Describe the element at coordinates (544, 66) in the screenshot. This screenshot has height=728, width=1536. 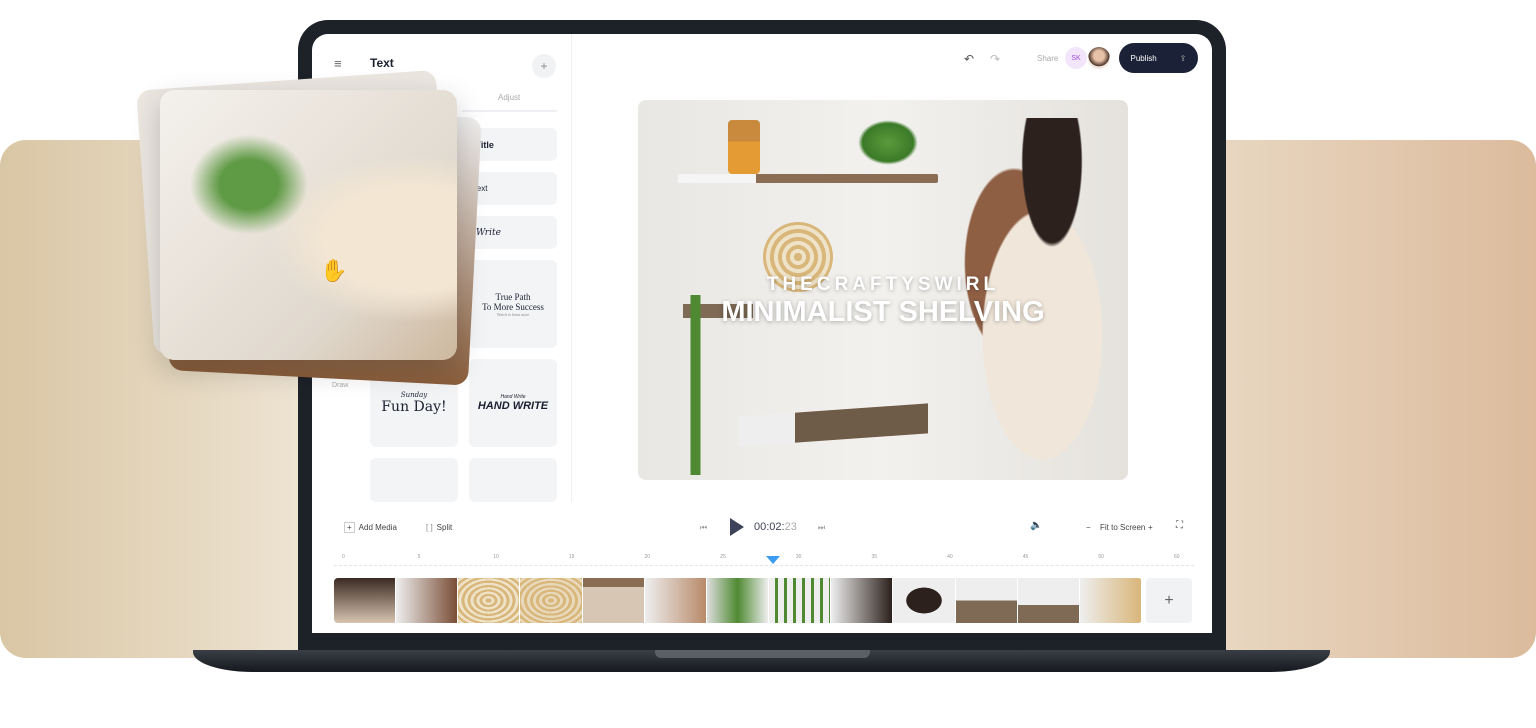
I see `add-text-button: +` at that location.